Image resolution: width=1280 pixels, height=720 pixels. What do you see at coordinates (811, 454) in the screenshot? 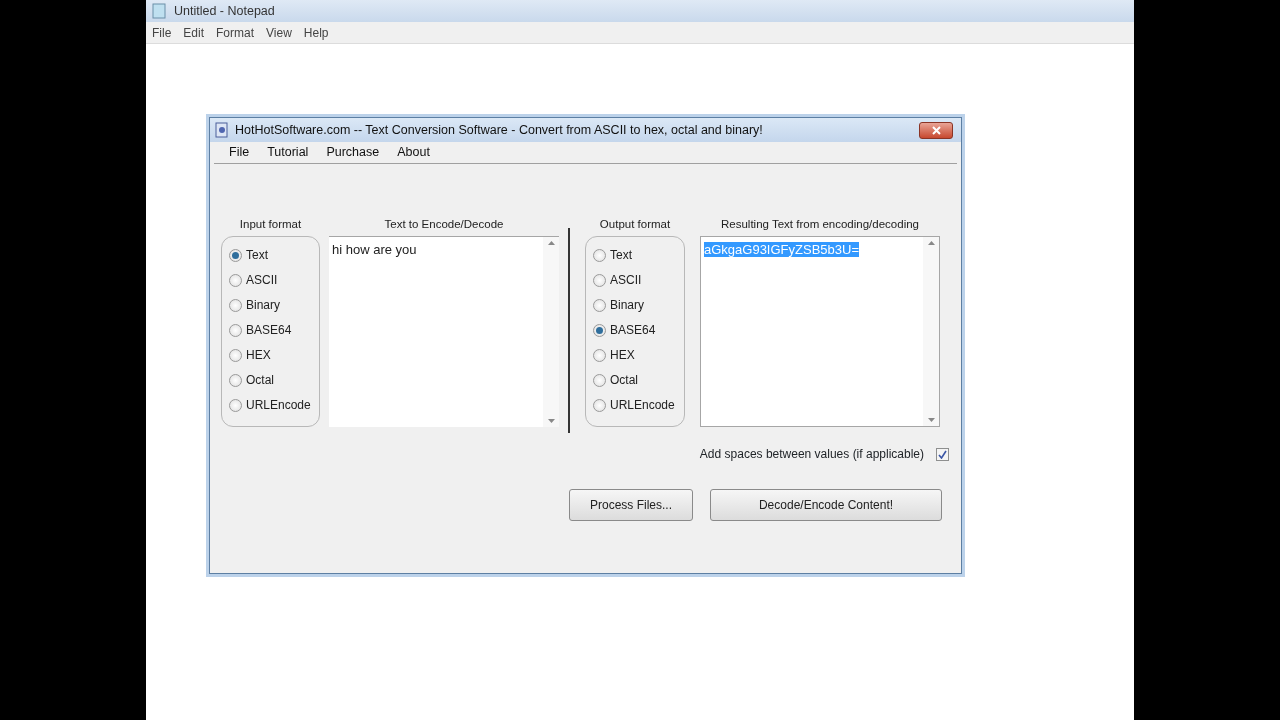
I see `add-spaces-label: Add spaces between values (if applicable)` at bounding box center [811, 454].